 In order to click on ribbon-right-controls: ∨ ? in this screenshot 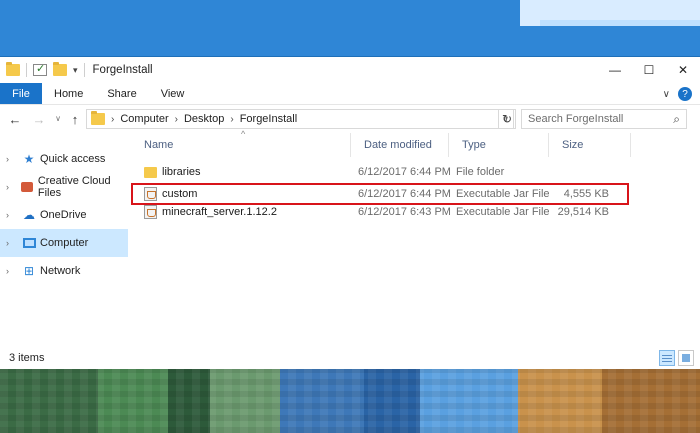, I will do `click(677, 94)`.